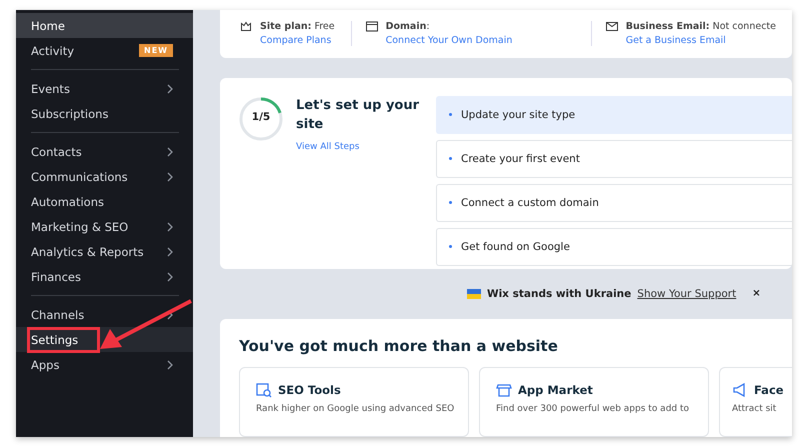 This screenshot has width=800, height=447. What do you see at coordinates (372, 26) in the screenshot?
I see `browser-window-icon` at bounding box center [372, 26].